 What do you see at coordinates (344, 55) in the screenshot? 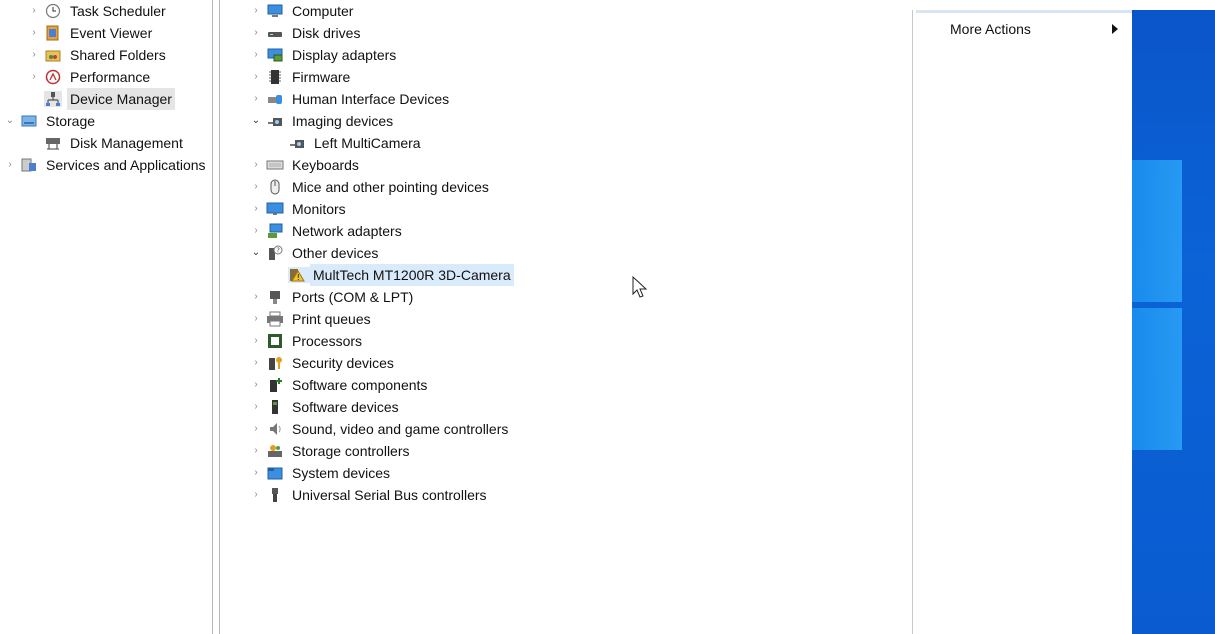
I see `device-category-label: Display adapters` at bounding box center [344, 55].